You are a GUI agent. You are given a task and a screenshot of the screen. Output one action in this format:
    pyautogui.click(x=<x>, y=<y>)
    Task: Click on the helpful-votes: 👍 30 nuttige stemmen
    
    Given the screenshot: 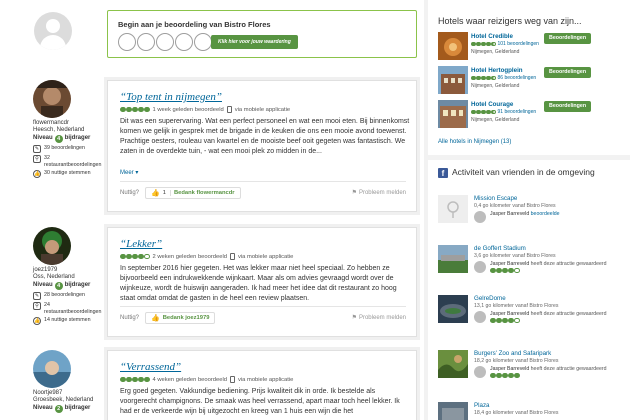 What is the action you would take?
    pyautogui.click(x=62, y=174)
    